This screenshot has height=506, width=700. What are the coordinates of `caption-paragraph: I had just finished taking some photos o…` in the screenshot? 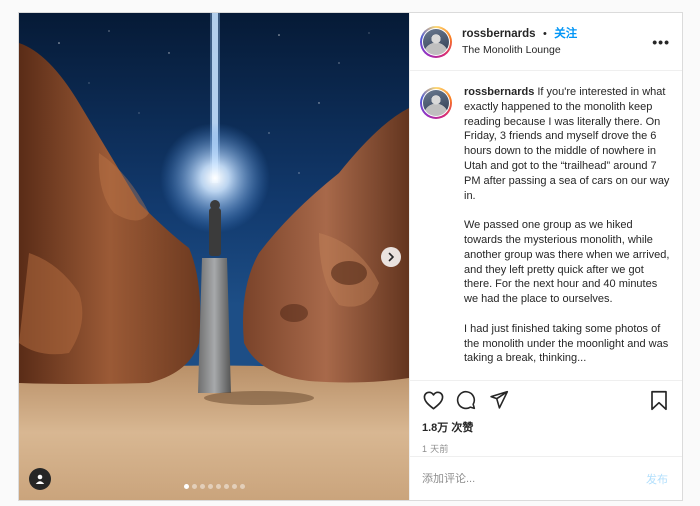 It's located at (566, 343).